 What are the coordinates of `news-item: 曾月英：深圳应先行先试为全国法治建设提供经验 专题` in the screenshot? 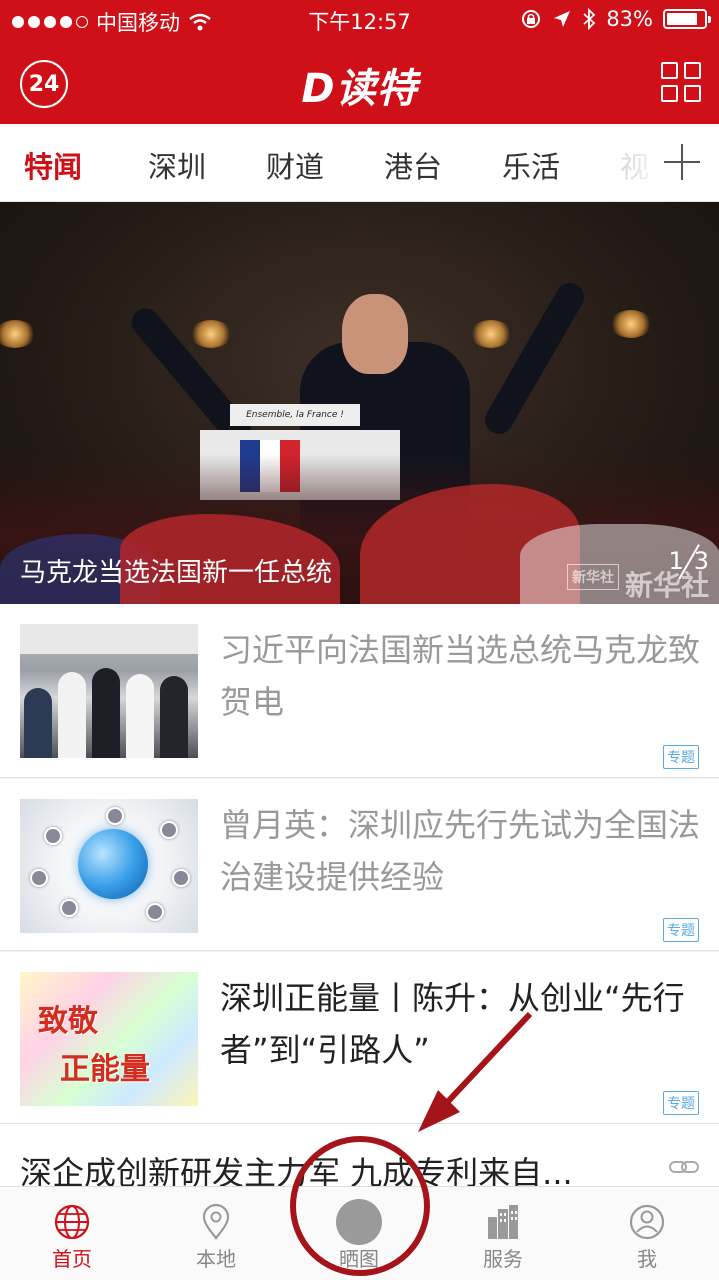 It's located at (359, 865).